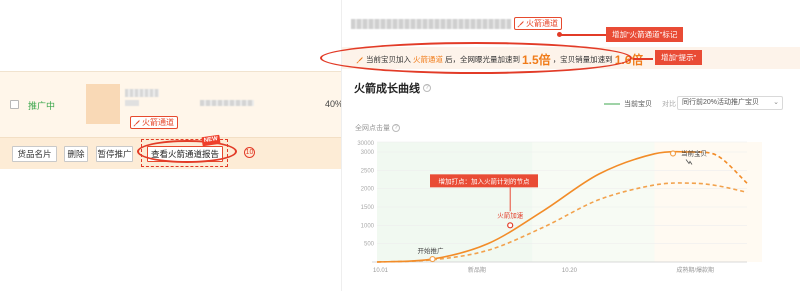 This screenshot has width=800, height=291. Describe the element at coordinates (431, 250) in the screenshot. I see `label-start: 开始推广` at that location.